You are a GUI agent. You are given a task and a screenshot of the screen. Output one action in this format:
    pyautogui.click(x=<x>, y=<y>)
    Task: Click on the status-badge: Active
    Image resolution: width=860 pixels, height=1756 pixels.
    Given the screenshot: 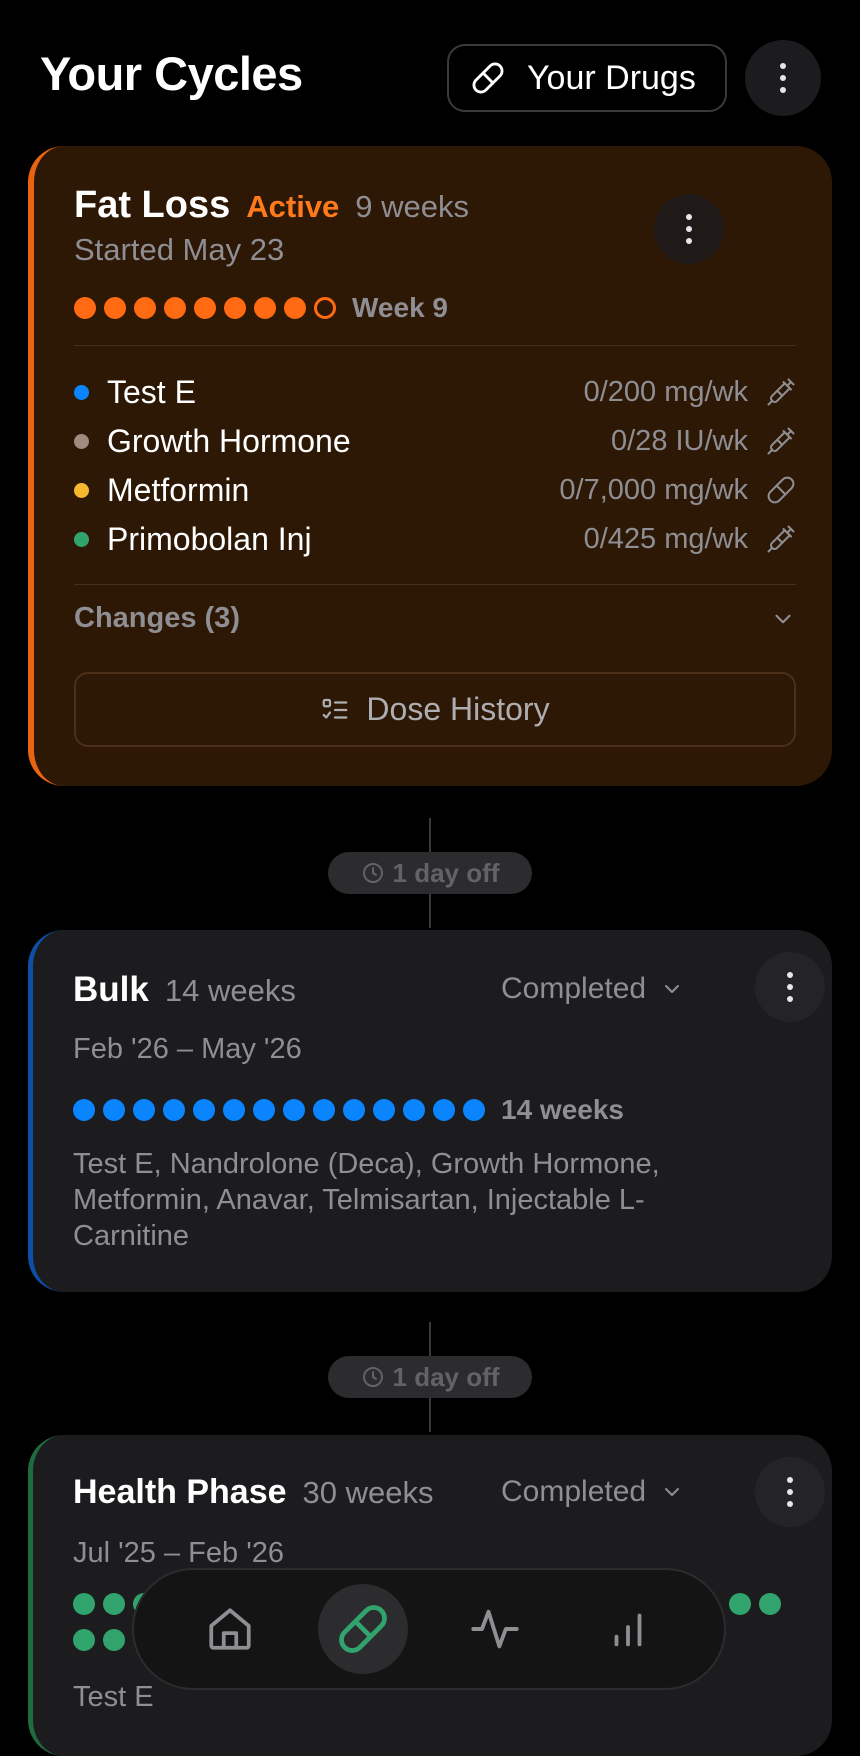 What is the action you would take?
    pyautogui.click(x=293, y=206)
    